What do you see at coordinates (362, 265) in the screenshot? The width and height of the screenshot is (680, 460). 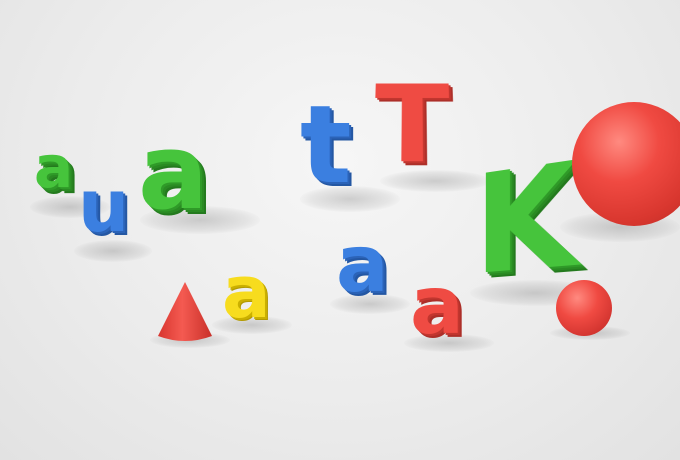 I see `letter-a-blue: a` at bounding box center [362, 265].